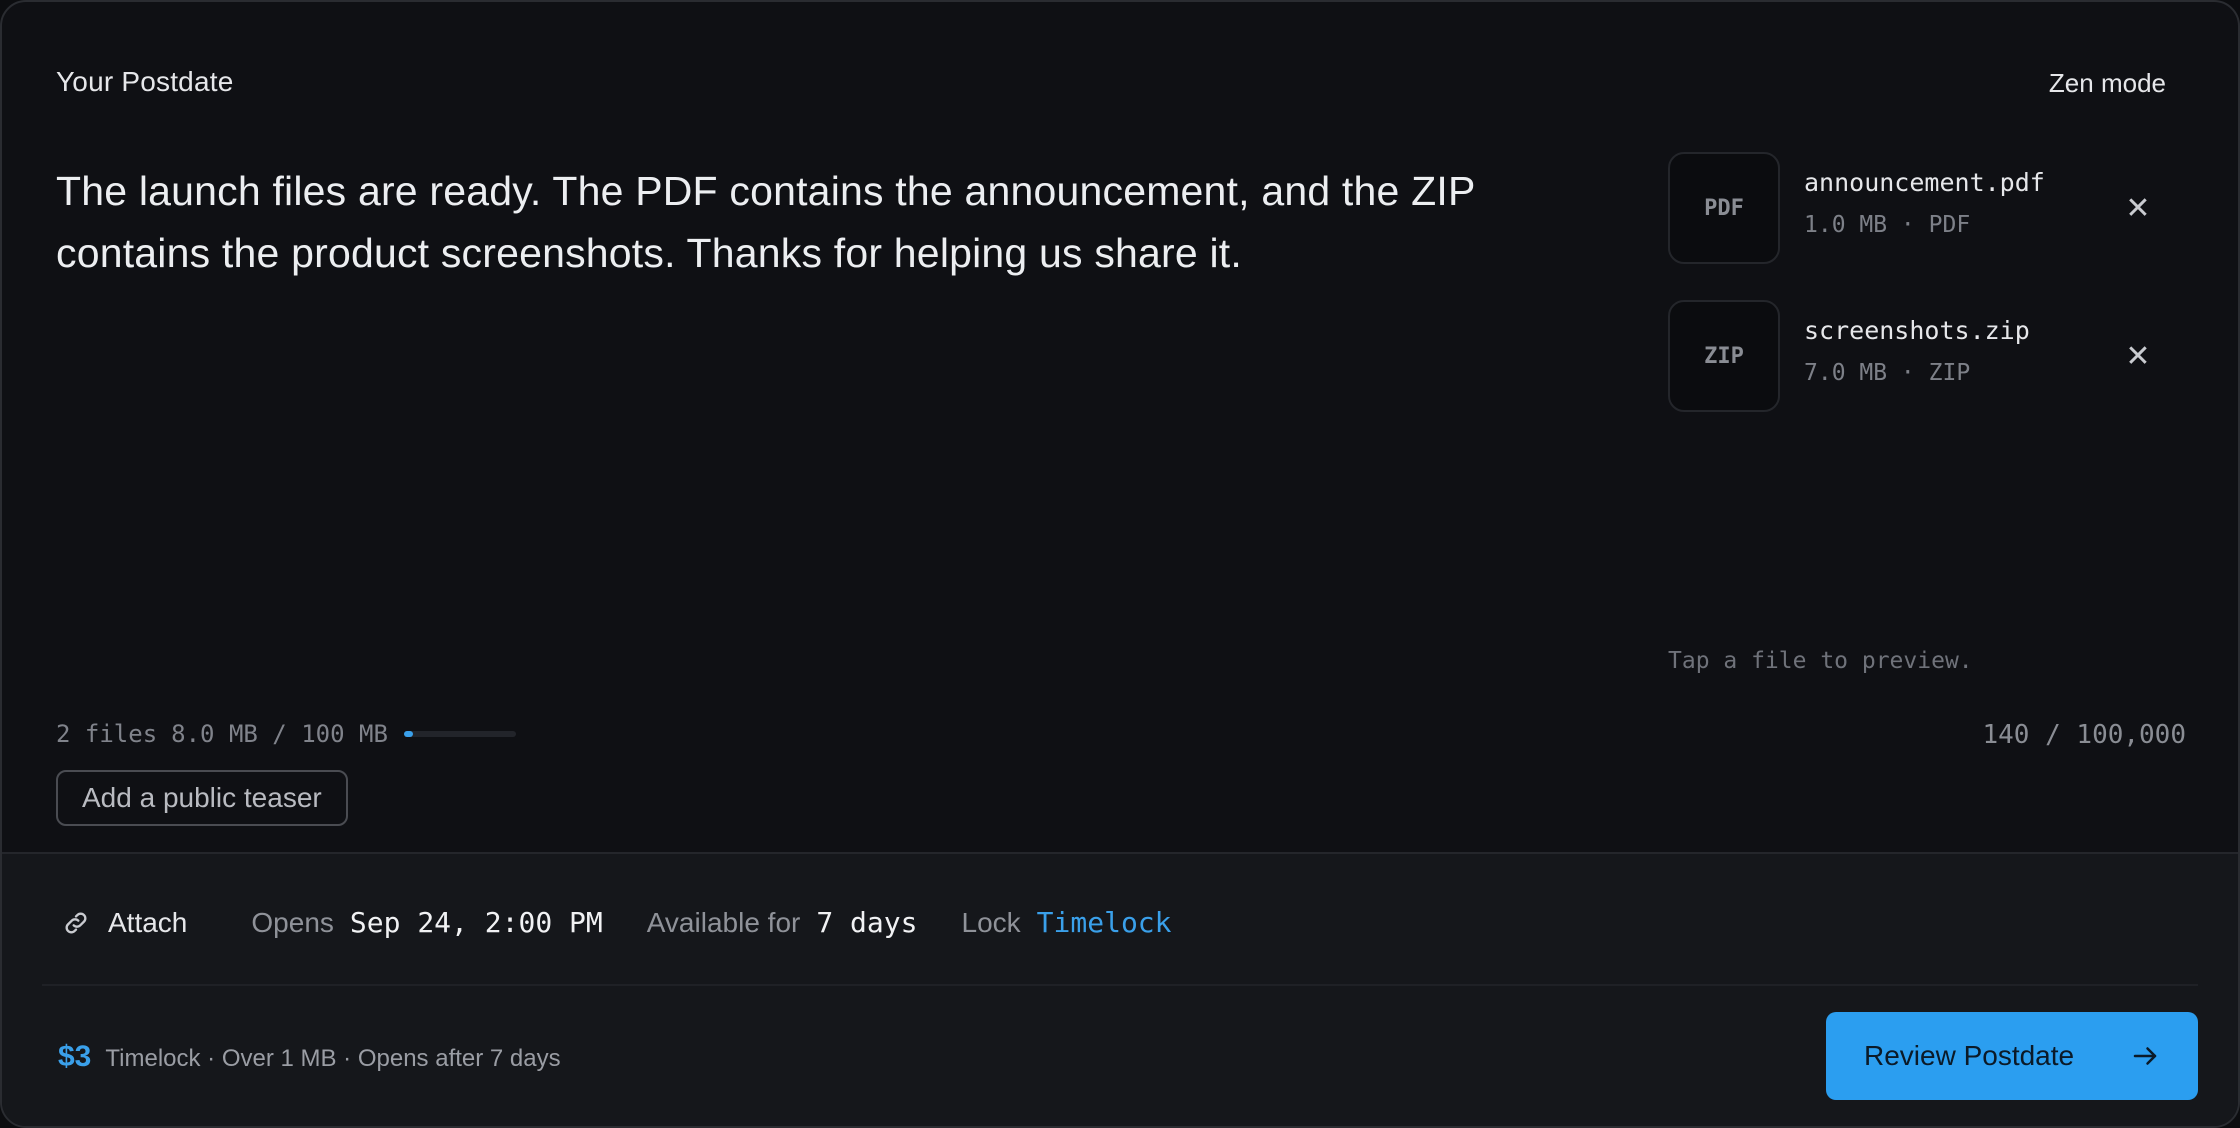 The width and height of the screenshot is (2240, 1128). Describe the element at coordinates (723, 922) in the screenshot. I see `available-label: Available for` at that location.